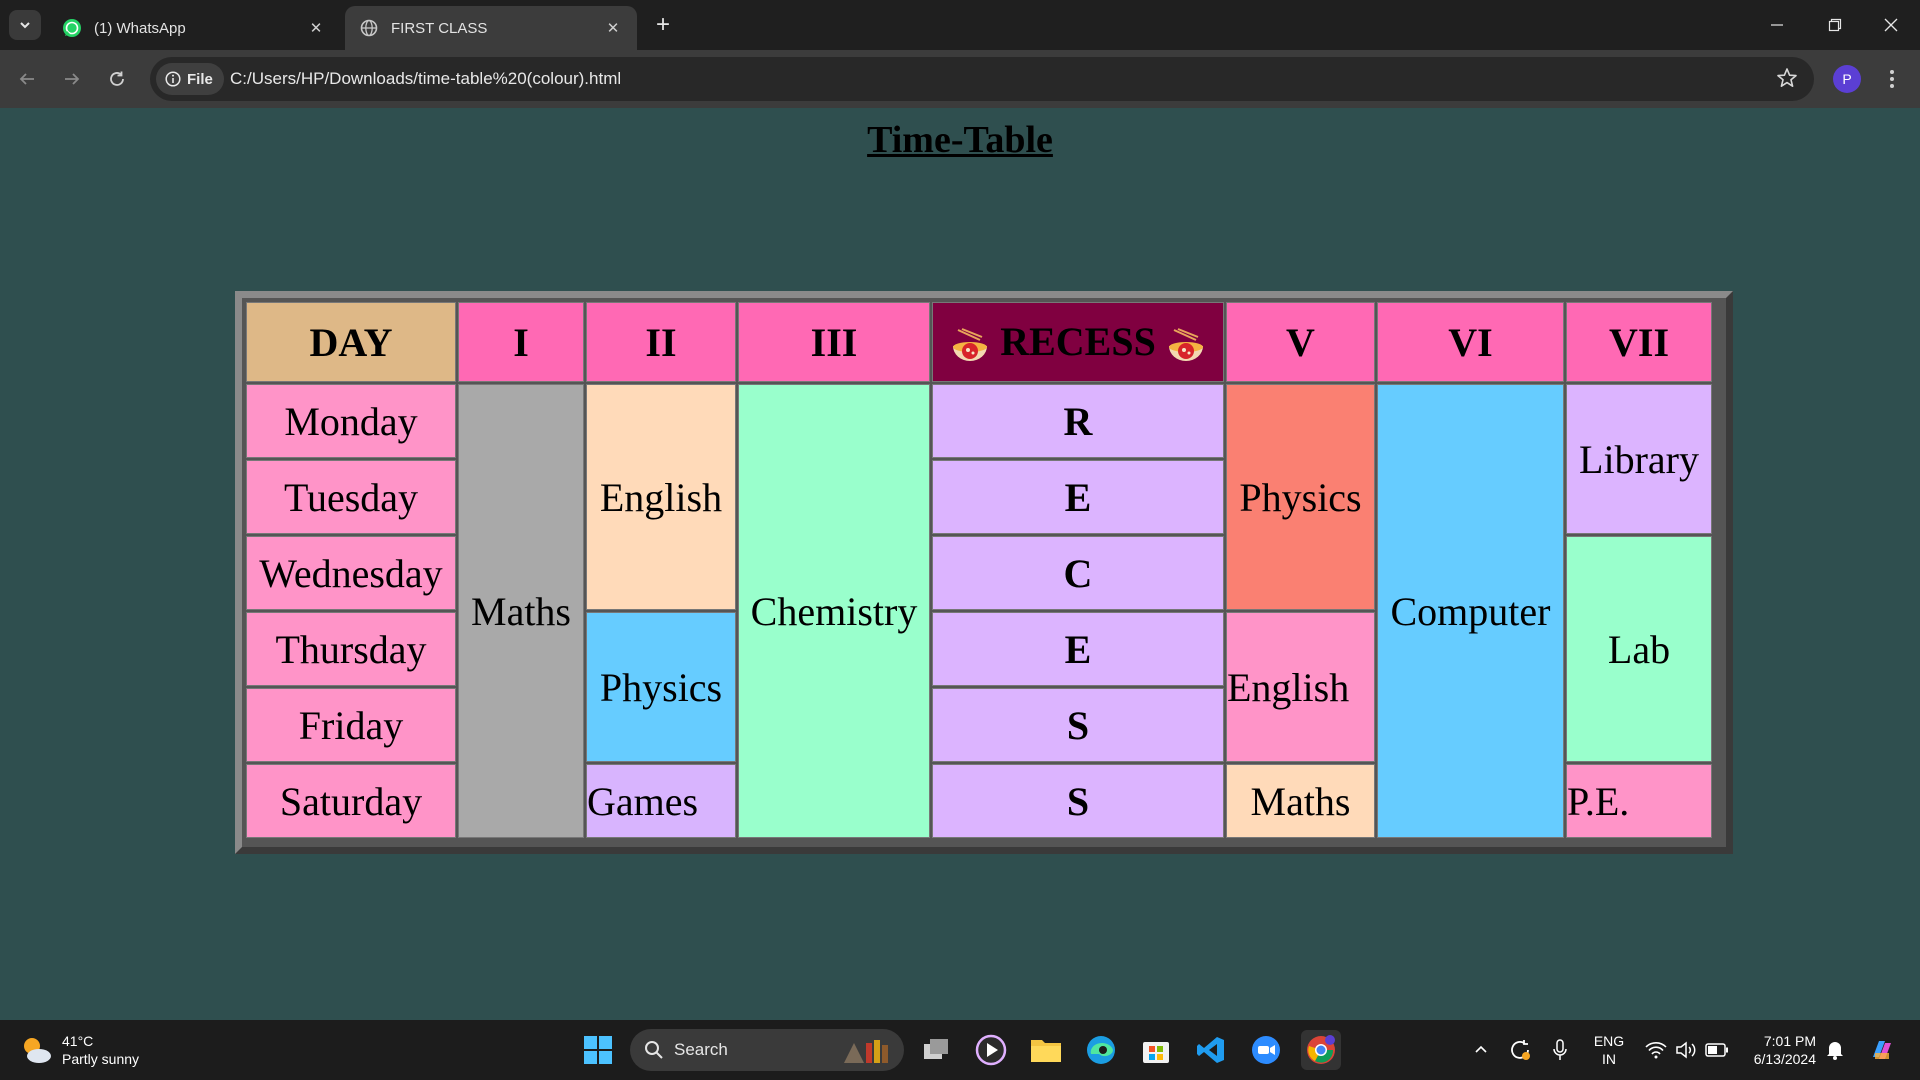 The width and height of the screenshot is (1920, 1080). Describe the element at coordinates (970, 344) in the screenshot. I see `noodle-bowl-icon` at that location.